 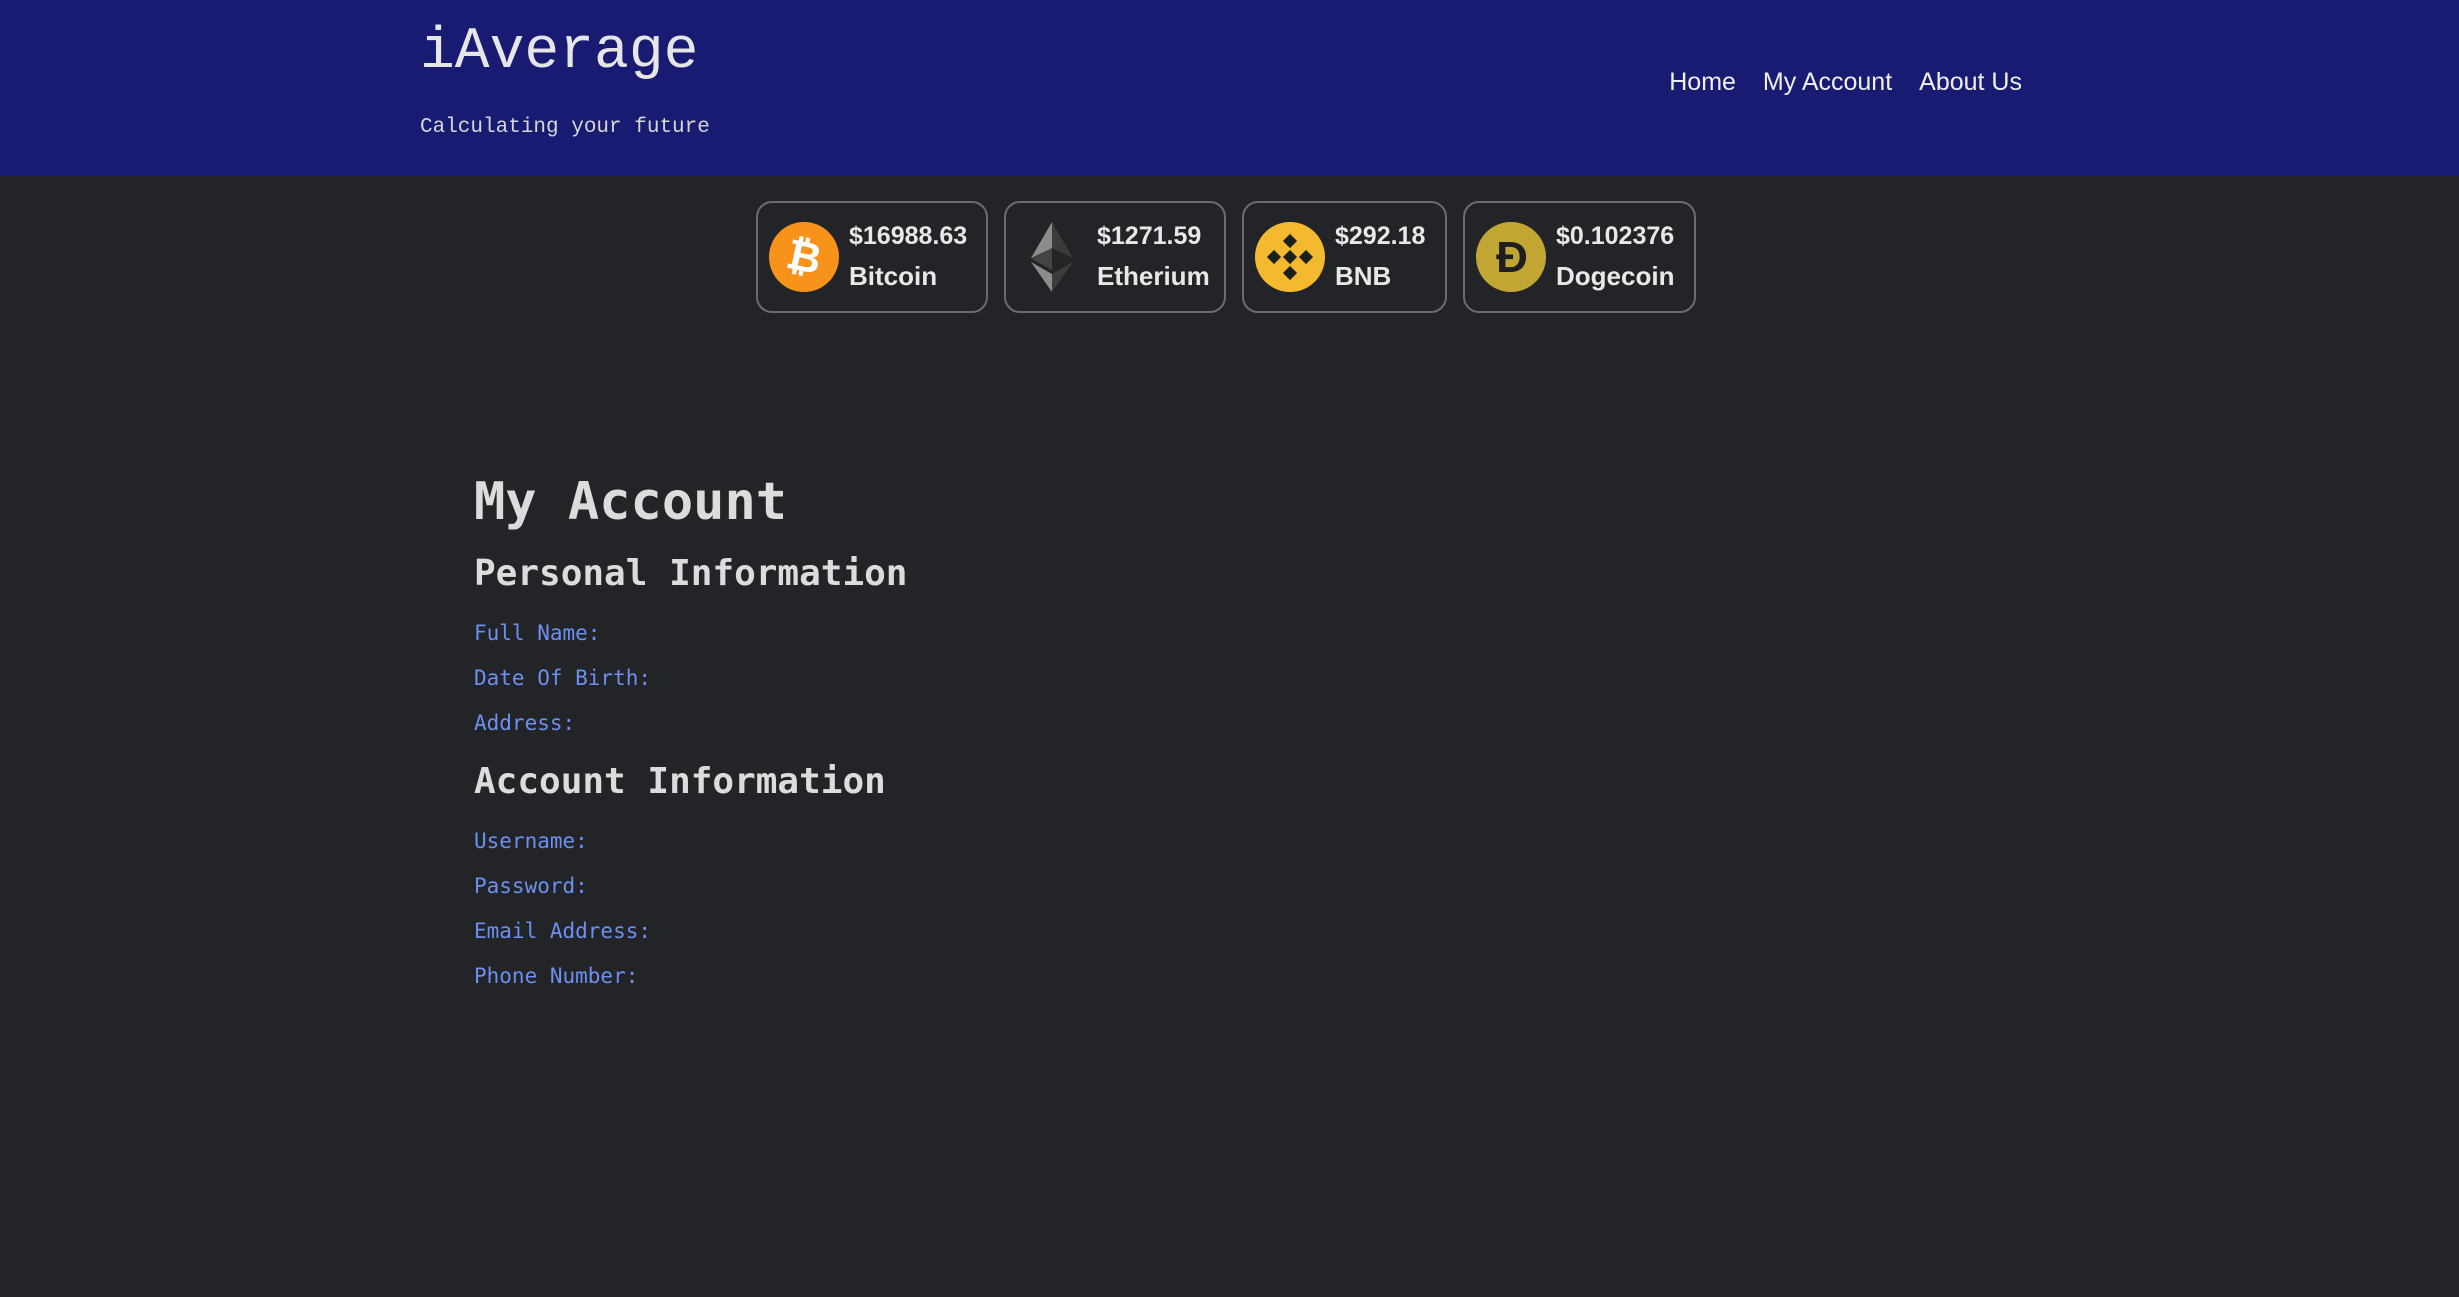 I want to click on coin-name: Dogecoin, so click(x=1615, y=276).